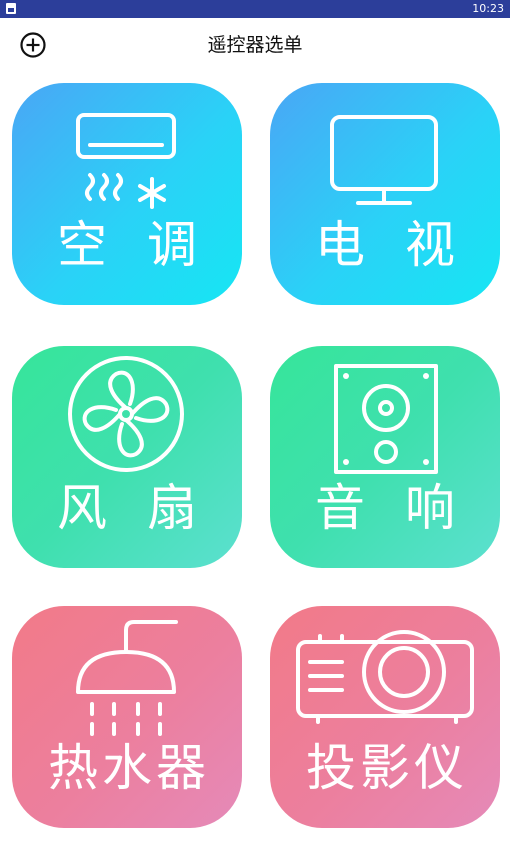  Describe the element at coordinates (127, 194) in the screenshot. I see `tile-air-conditioner: 空调` at that location.